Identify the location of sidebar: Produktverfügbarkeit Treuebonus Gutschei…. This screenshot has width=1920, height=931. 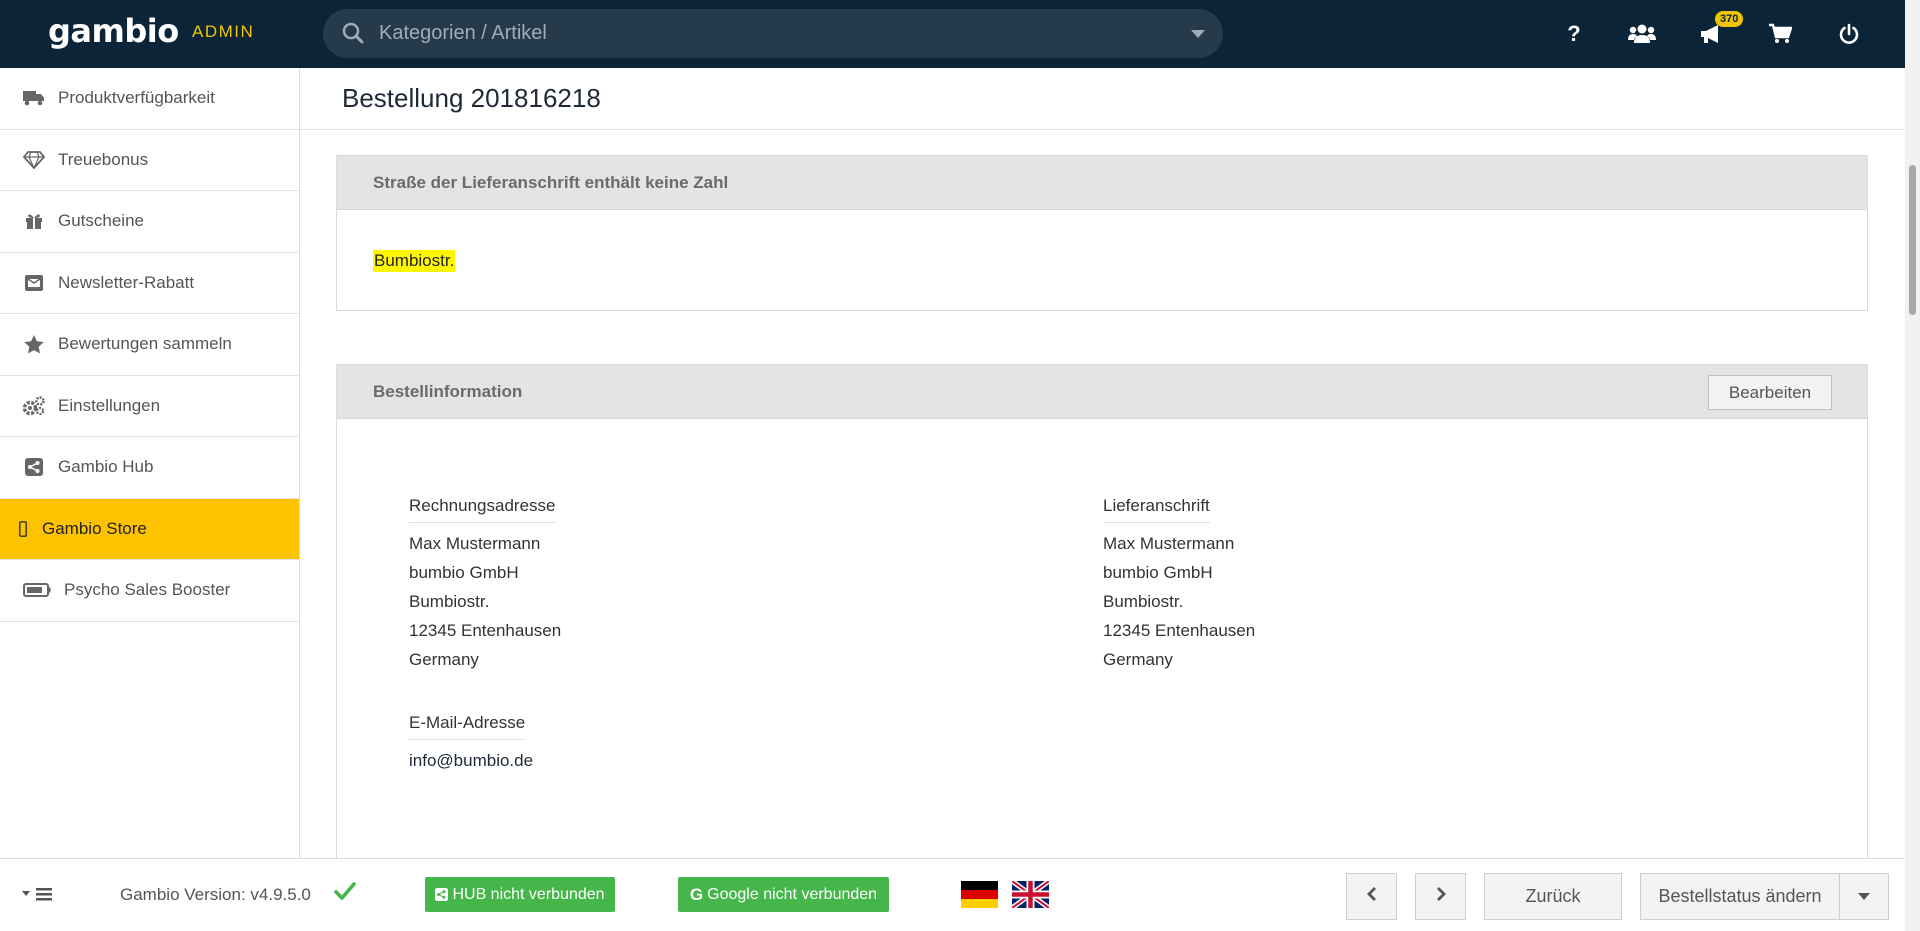
(150, 463).